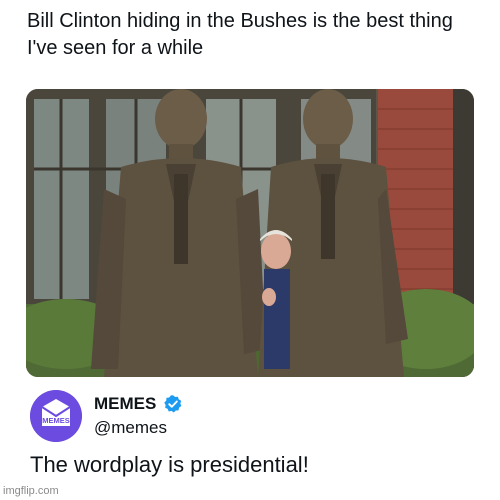 This screenshot has width=500, height=500. I want to click on author-row: MEMES MEMES @memes, so click(250, 415).